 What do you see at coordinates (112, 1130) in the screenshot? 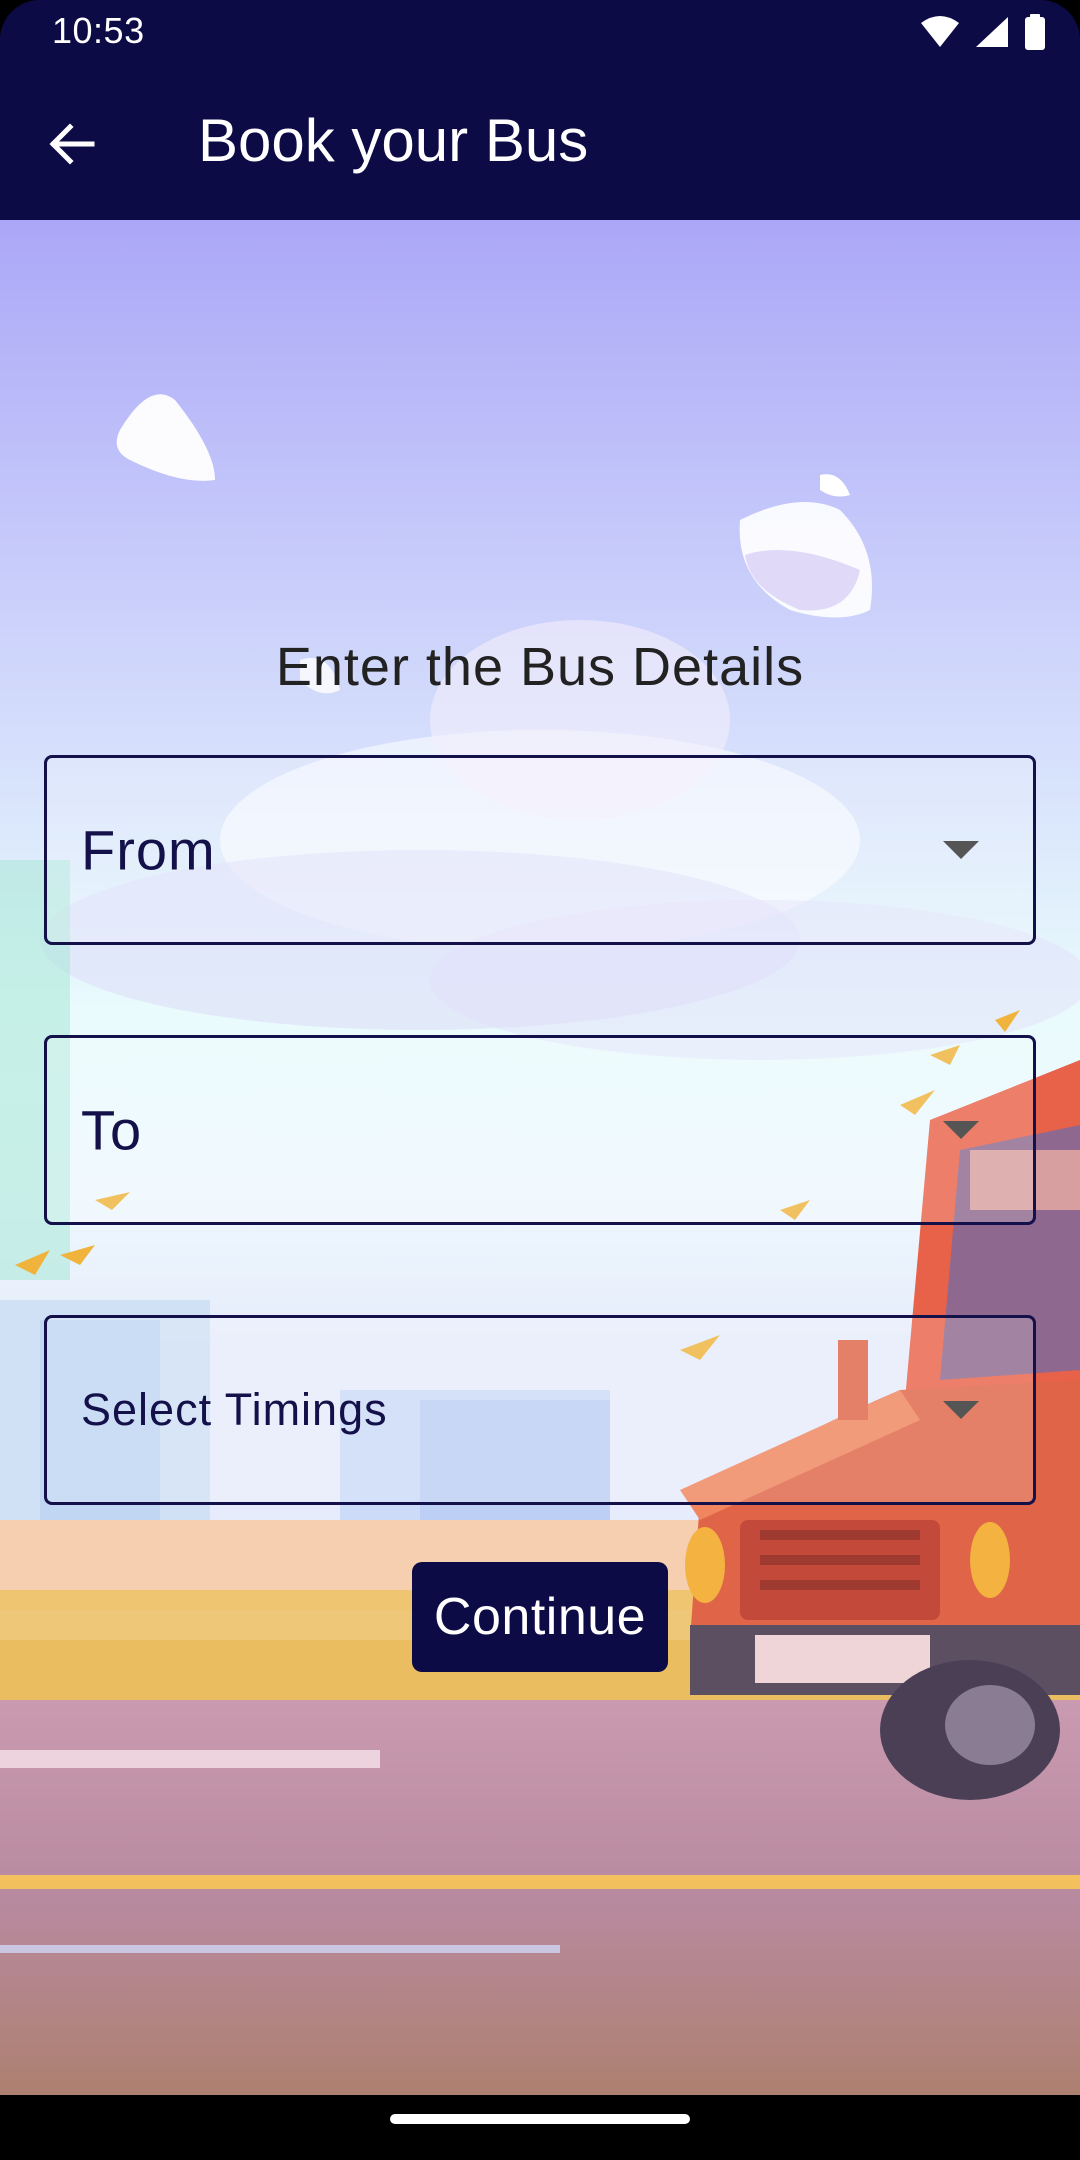
I see `to-dropdown-label: To` at bounding box center [112, 1130].